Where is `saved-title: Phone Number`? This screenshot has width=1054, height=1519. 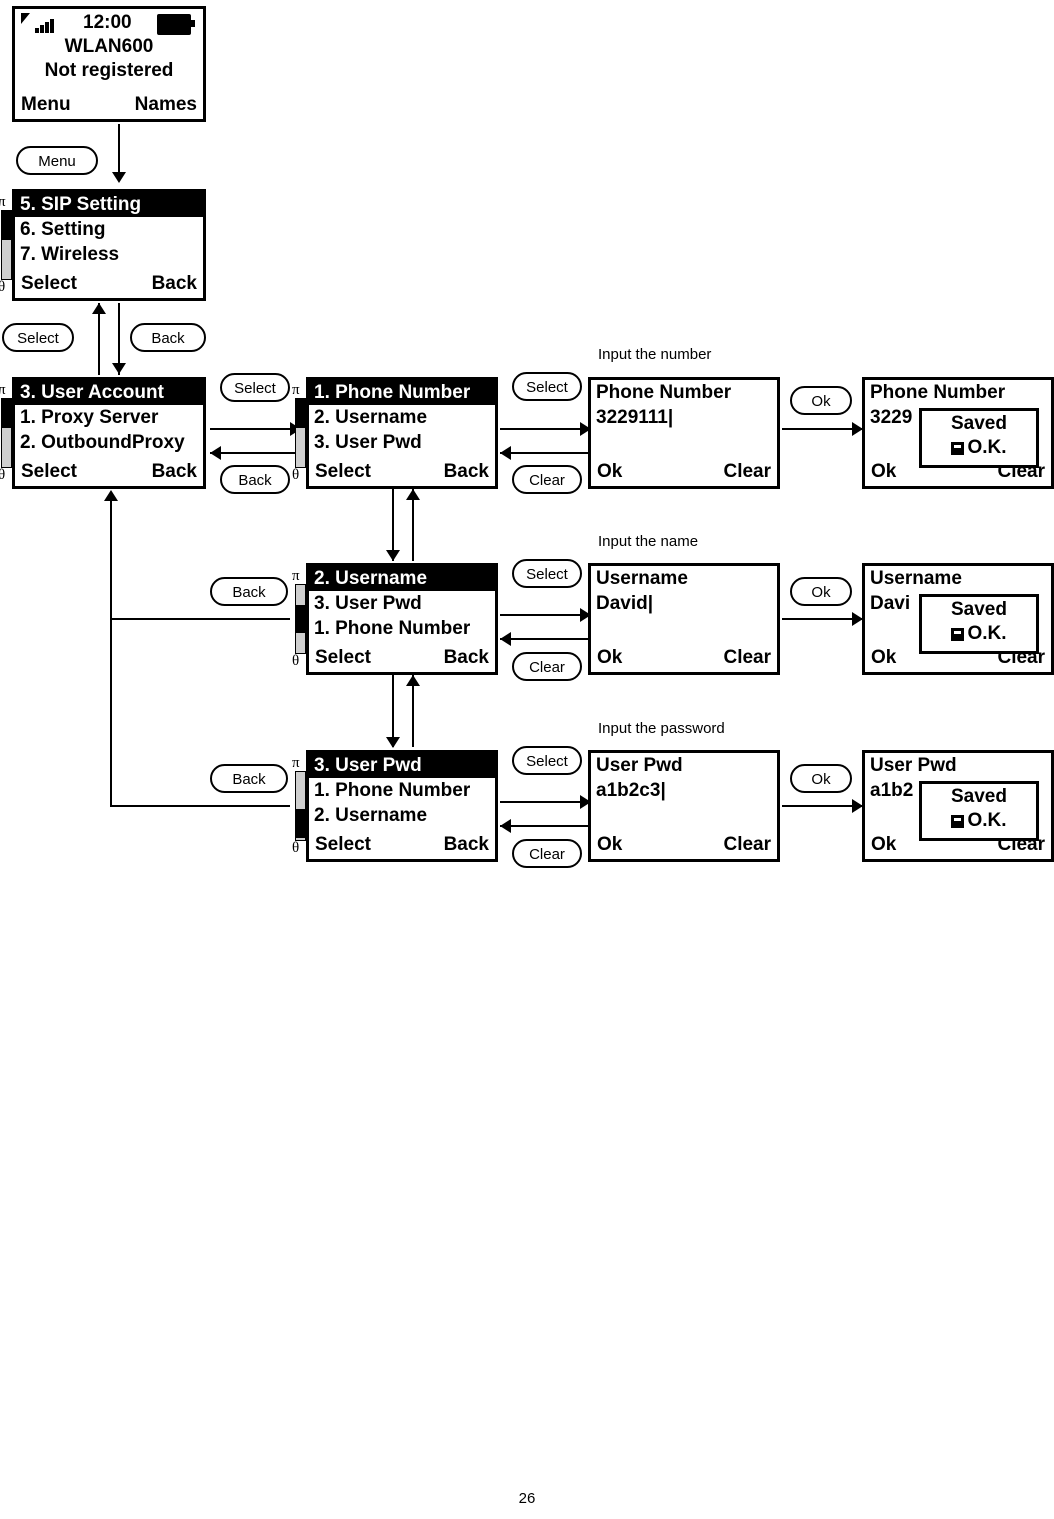 saved-title: Phone Number is located at coordinates (938, 392).